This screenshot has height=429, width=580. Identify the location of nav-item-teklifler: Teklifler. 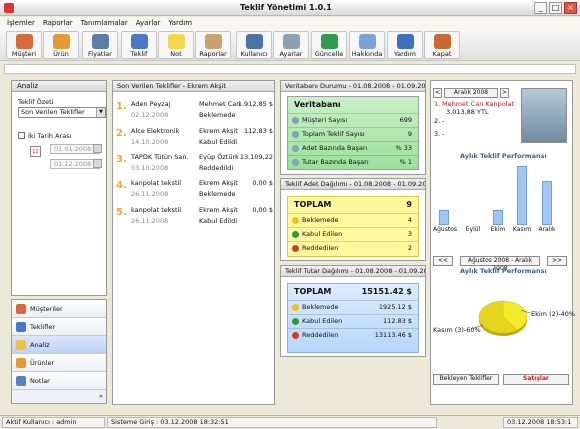
(59, 327).